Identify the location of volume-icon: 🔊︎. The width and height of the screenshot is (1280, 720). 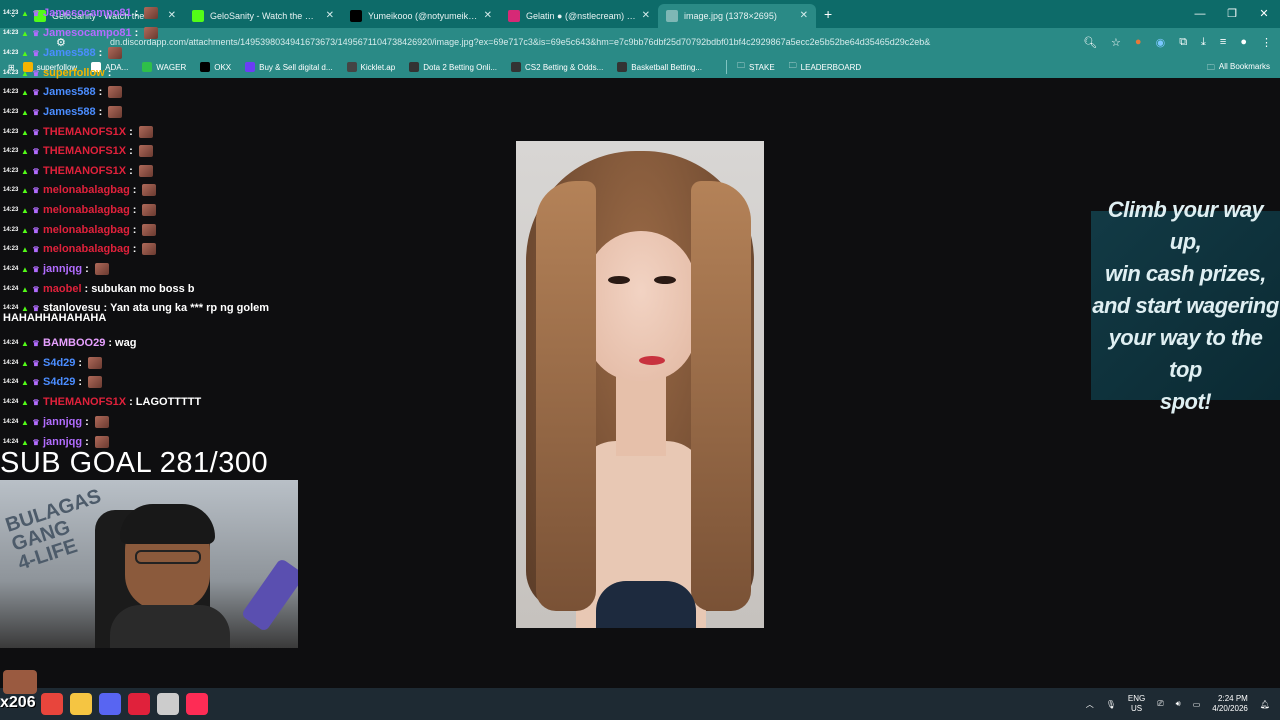
(1178, 704).